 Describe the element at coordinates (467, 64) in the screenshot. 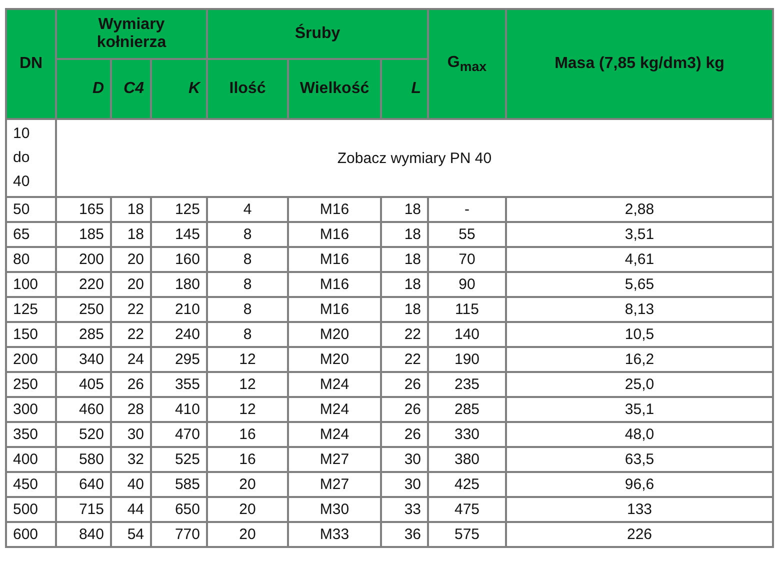

I see `column-header: G$_{max}$` at that location.